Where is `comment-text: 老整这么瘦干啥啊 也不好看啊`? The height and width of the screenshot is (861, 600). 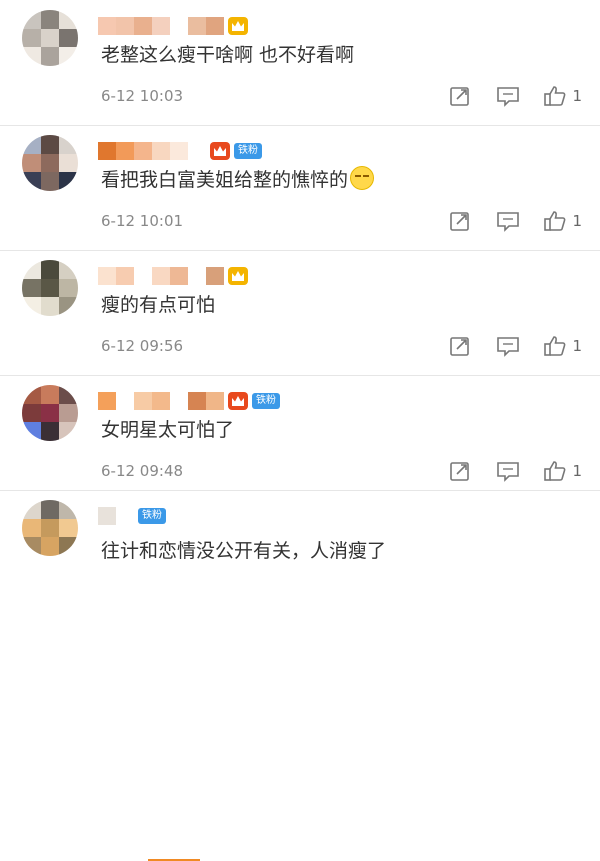
comment-text: 老整这么瘦干啥啊 也不好看啊 is located at coordinates (228, 55).